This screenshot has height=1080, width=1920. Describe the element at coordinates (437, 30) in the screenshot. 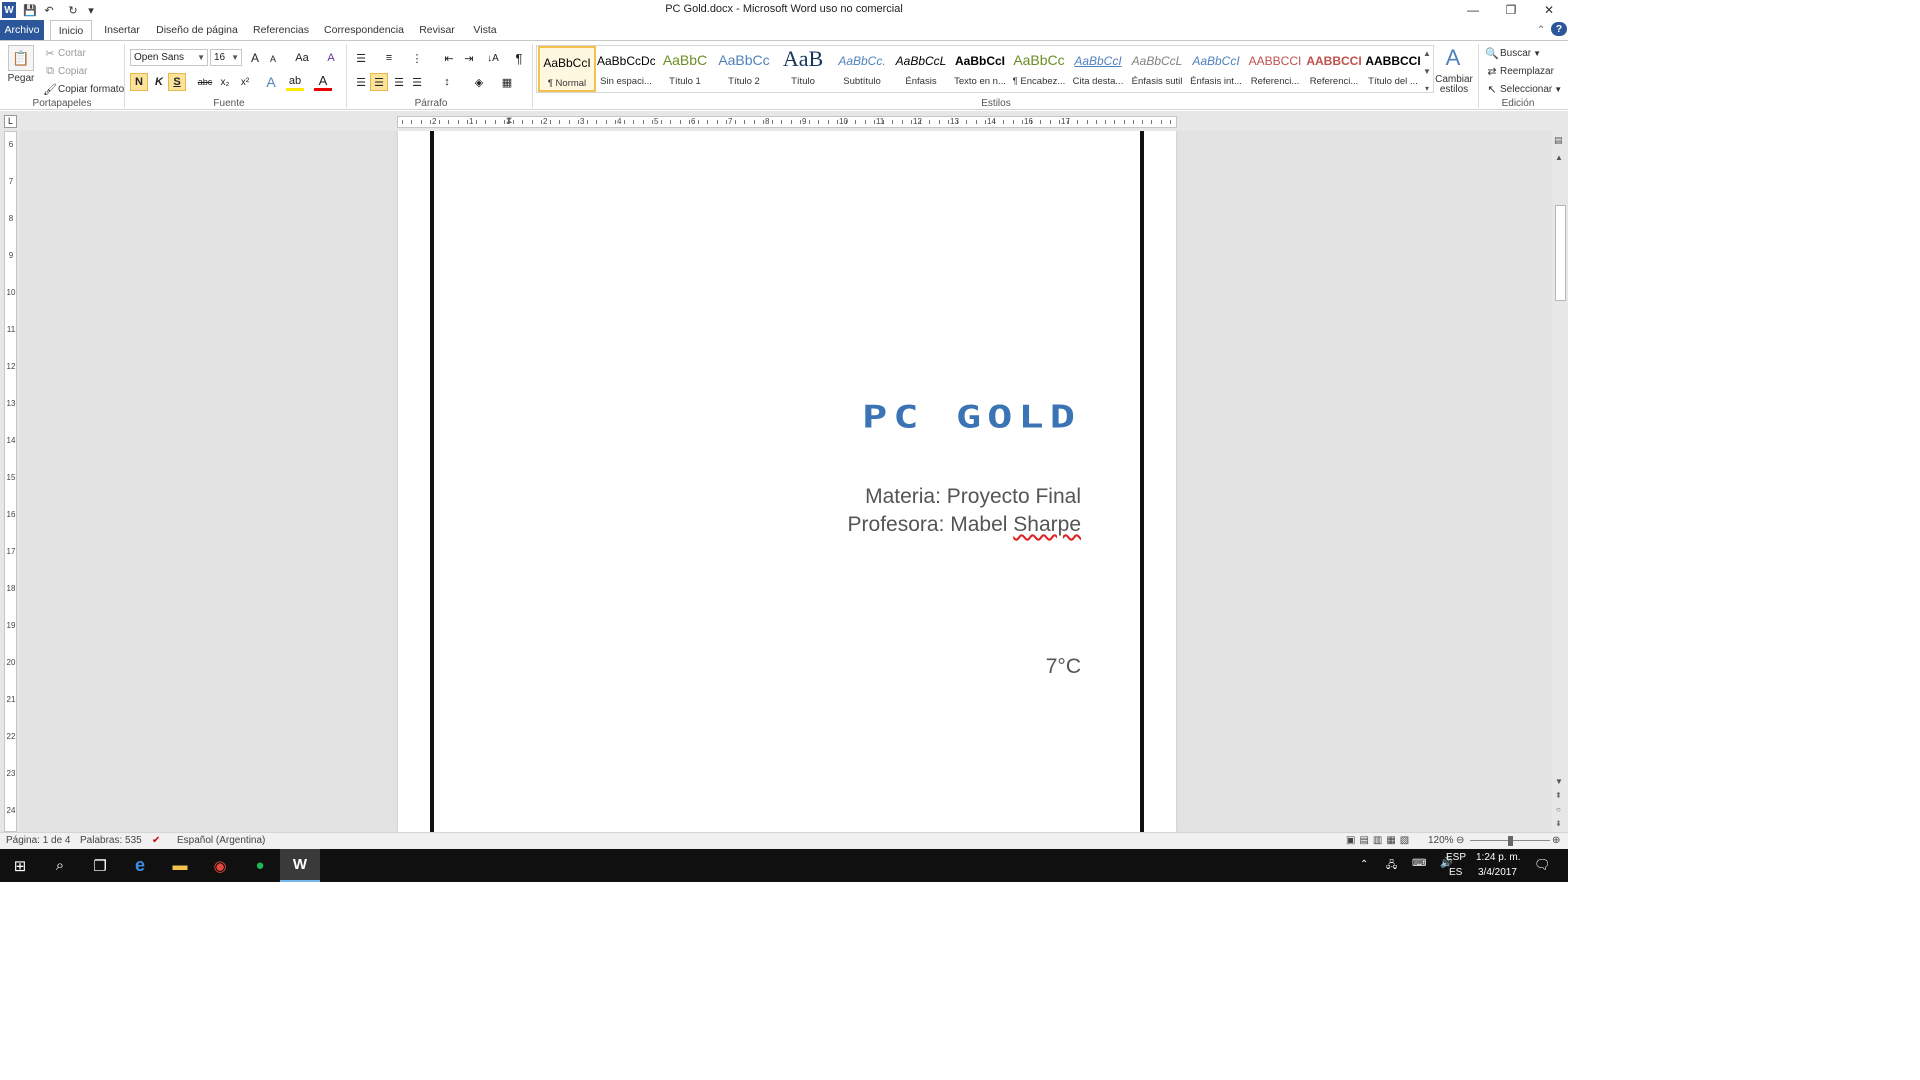

I see `tab-revisar: Revisar` at that location.